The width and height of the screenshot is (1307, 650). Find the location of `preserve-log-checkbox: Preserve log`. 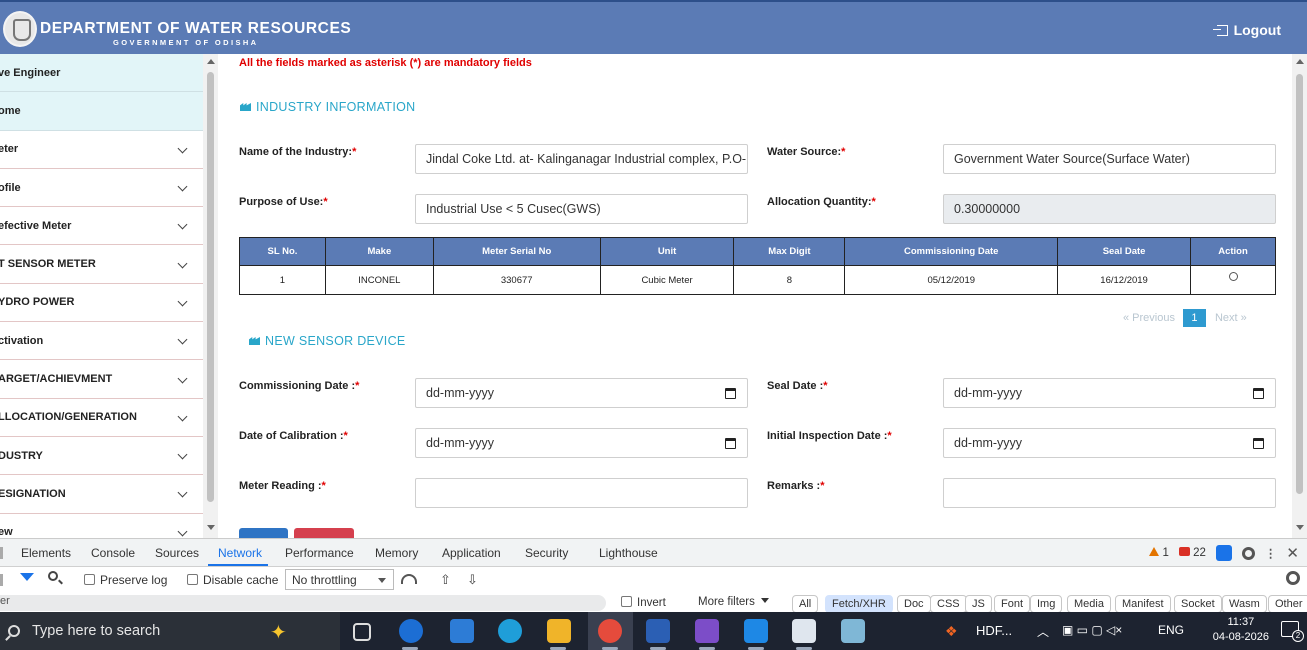

preserve-log-checkbox: Preserve log is located at coordinates (125, 580).